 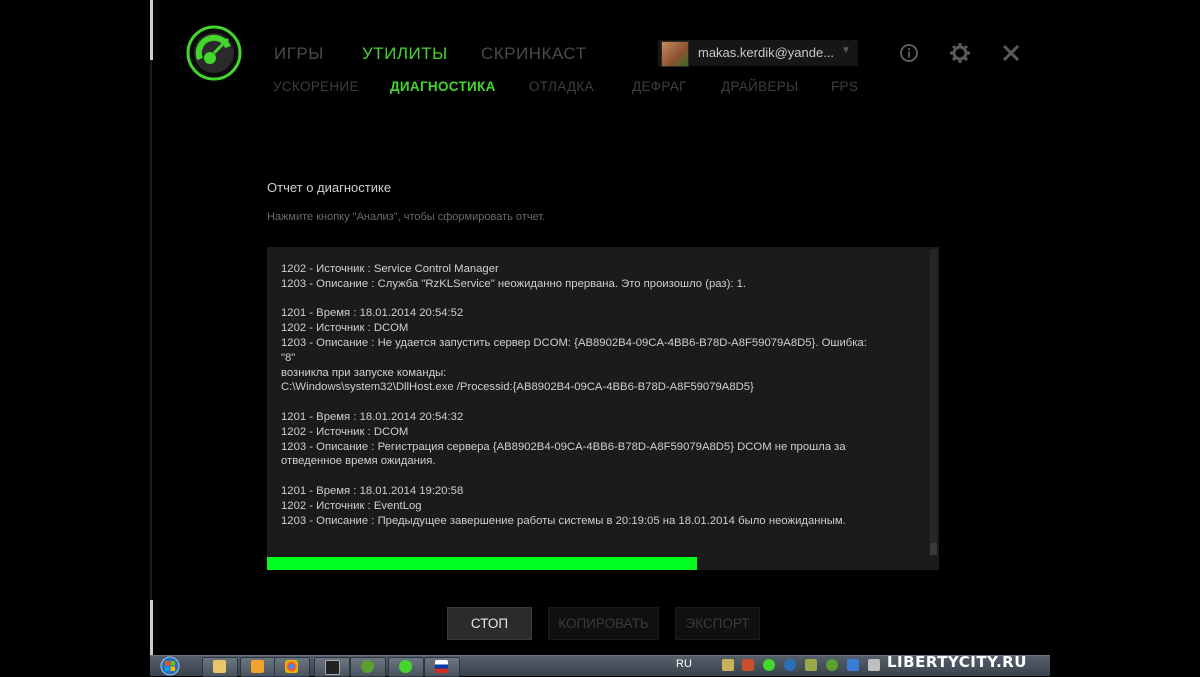 I want to click on watermark: LIBERTYCITY.RU, so click(x=957, y=662).